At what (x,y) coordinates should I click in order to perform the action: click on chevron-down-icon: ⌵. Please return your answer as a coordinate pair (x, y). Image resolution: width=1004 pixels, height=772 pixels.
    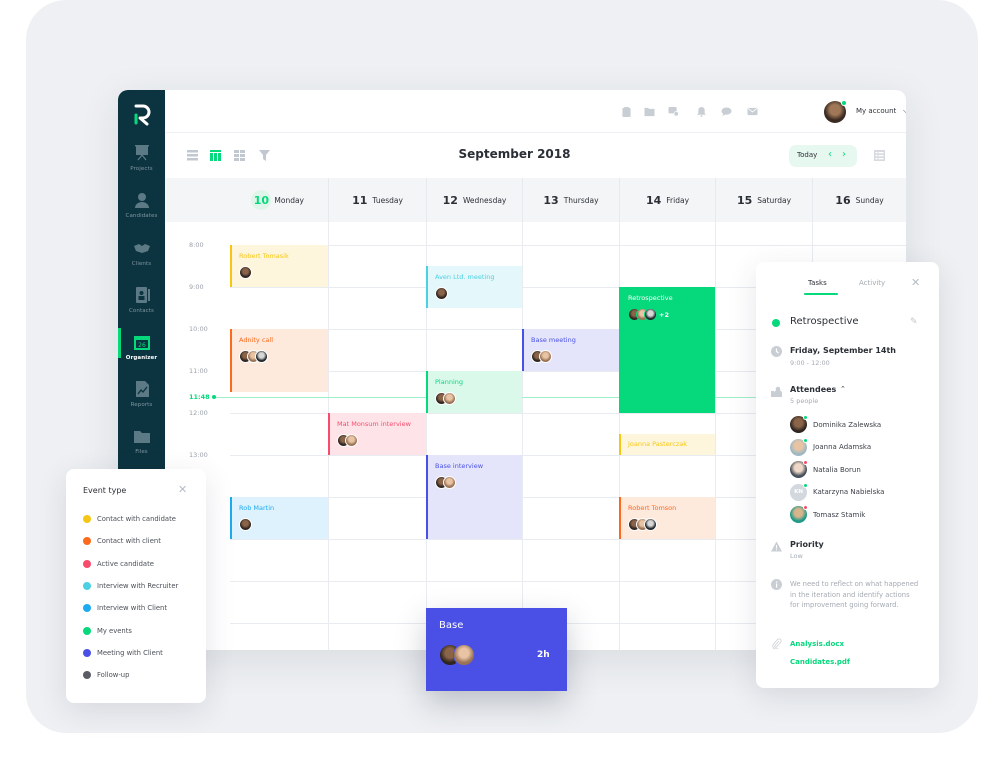
    Looking at the image, I should click on (904, 111).